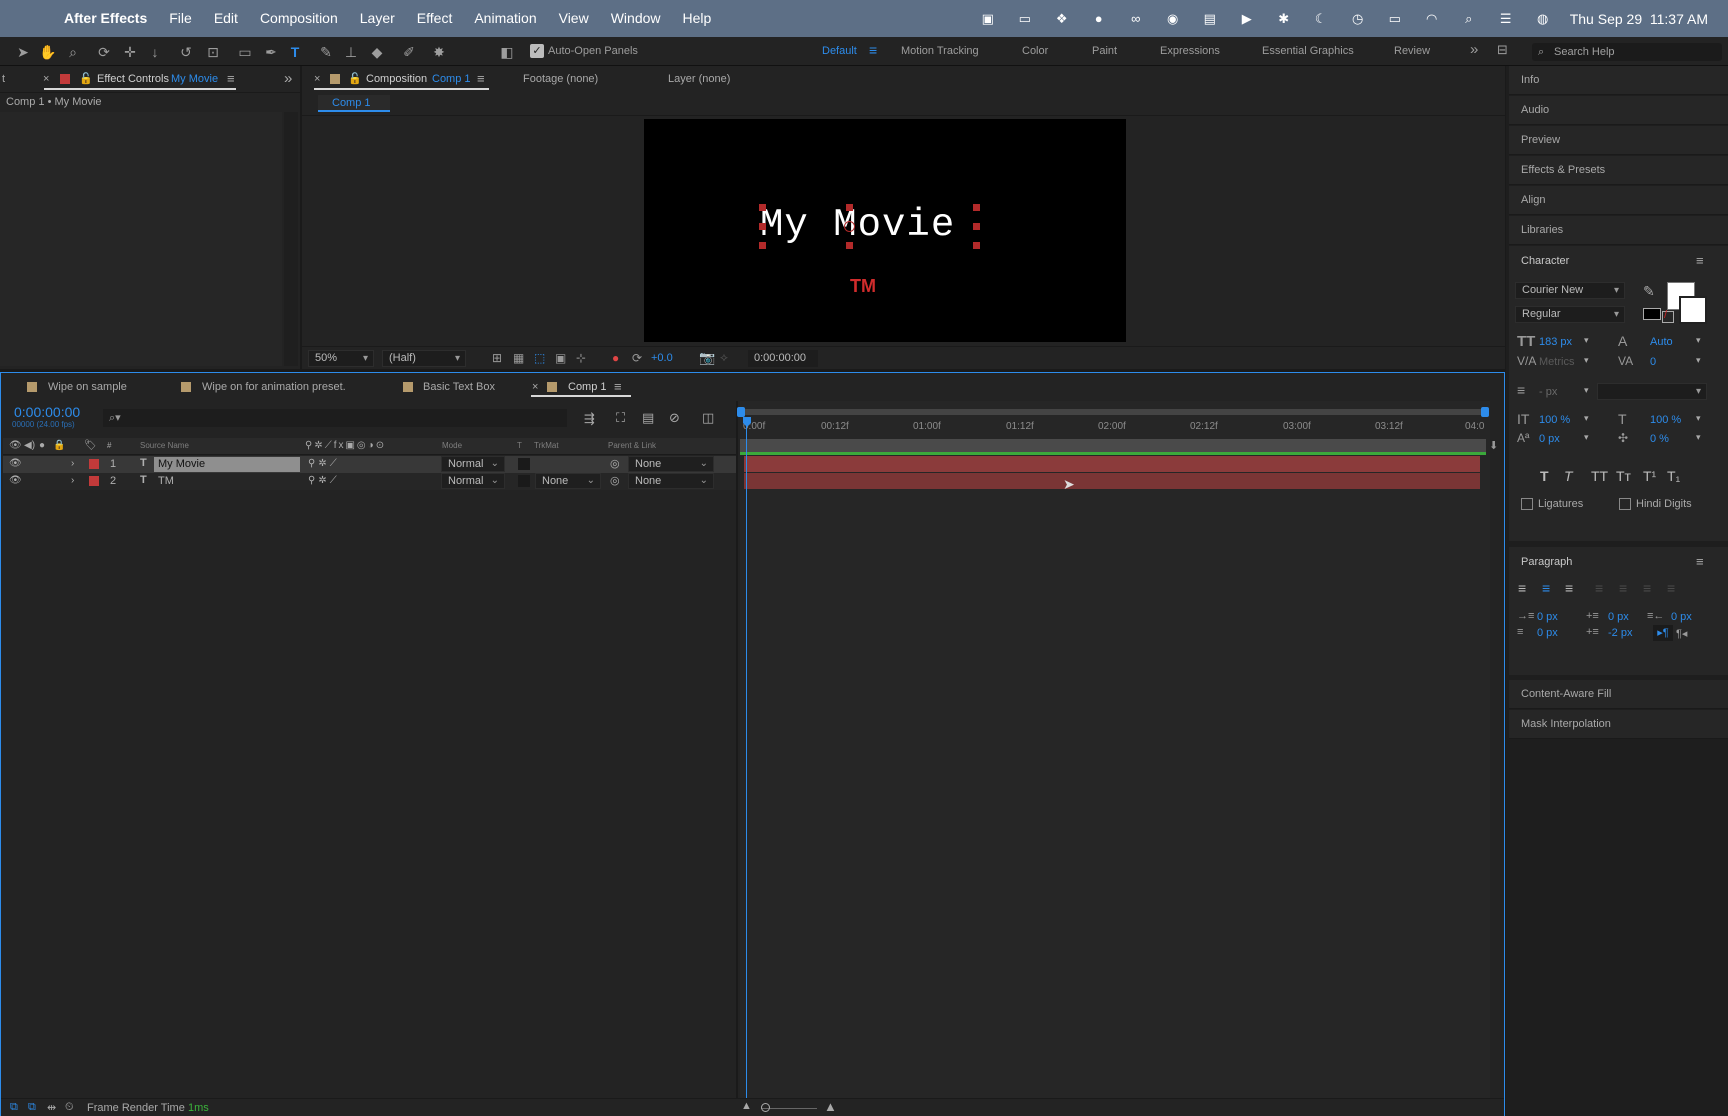 This screenshot has width=1728, height=1116. I want to click on creative-cloud-icon: ∞, so click(1136, 19).